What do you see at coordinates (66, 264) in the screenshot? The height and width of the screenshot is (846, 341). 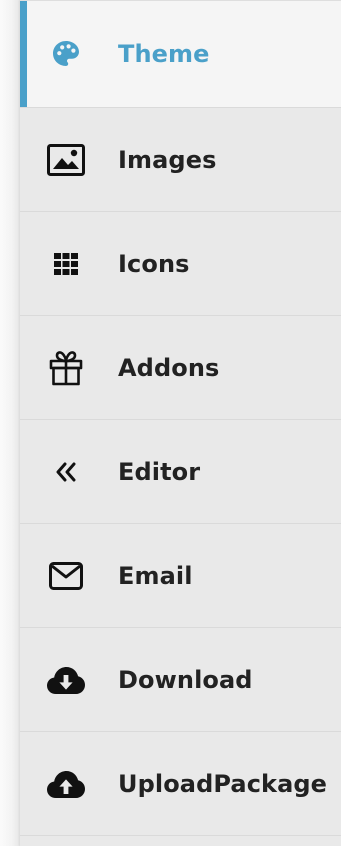 I see `grid-icon` at bounding box center [66, 264].